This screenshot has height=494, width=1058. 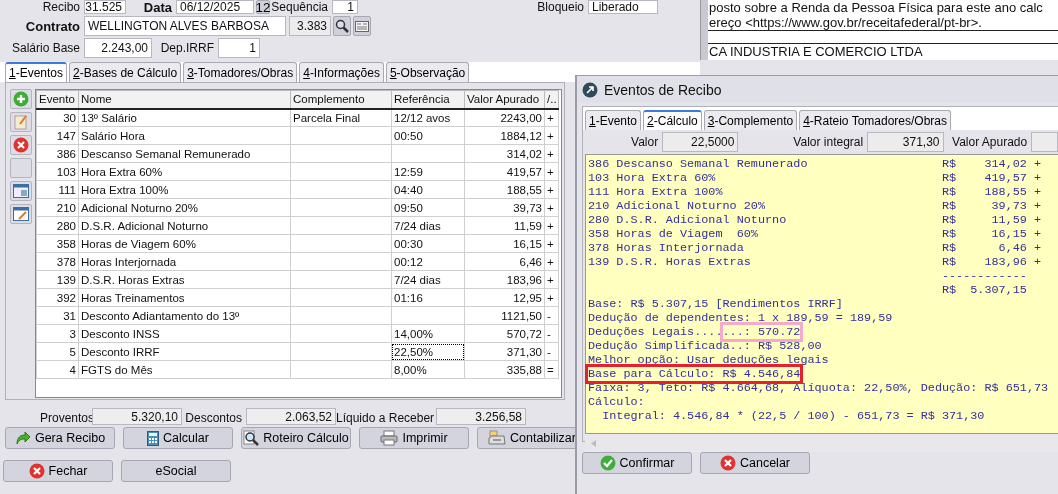 I want to click on memo-text: 111 Hora Extra 100%, so click(x=656, y=192).